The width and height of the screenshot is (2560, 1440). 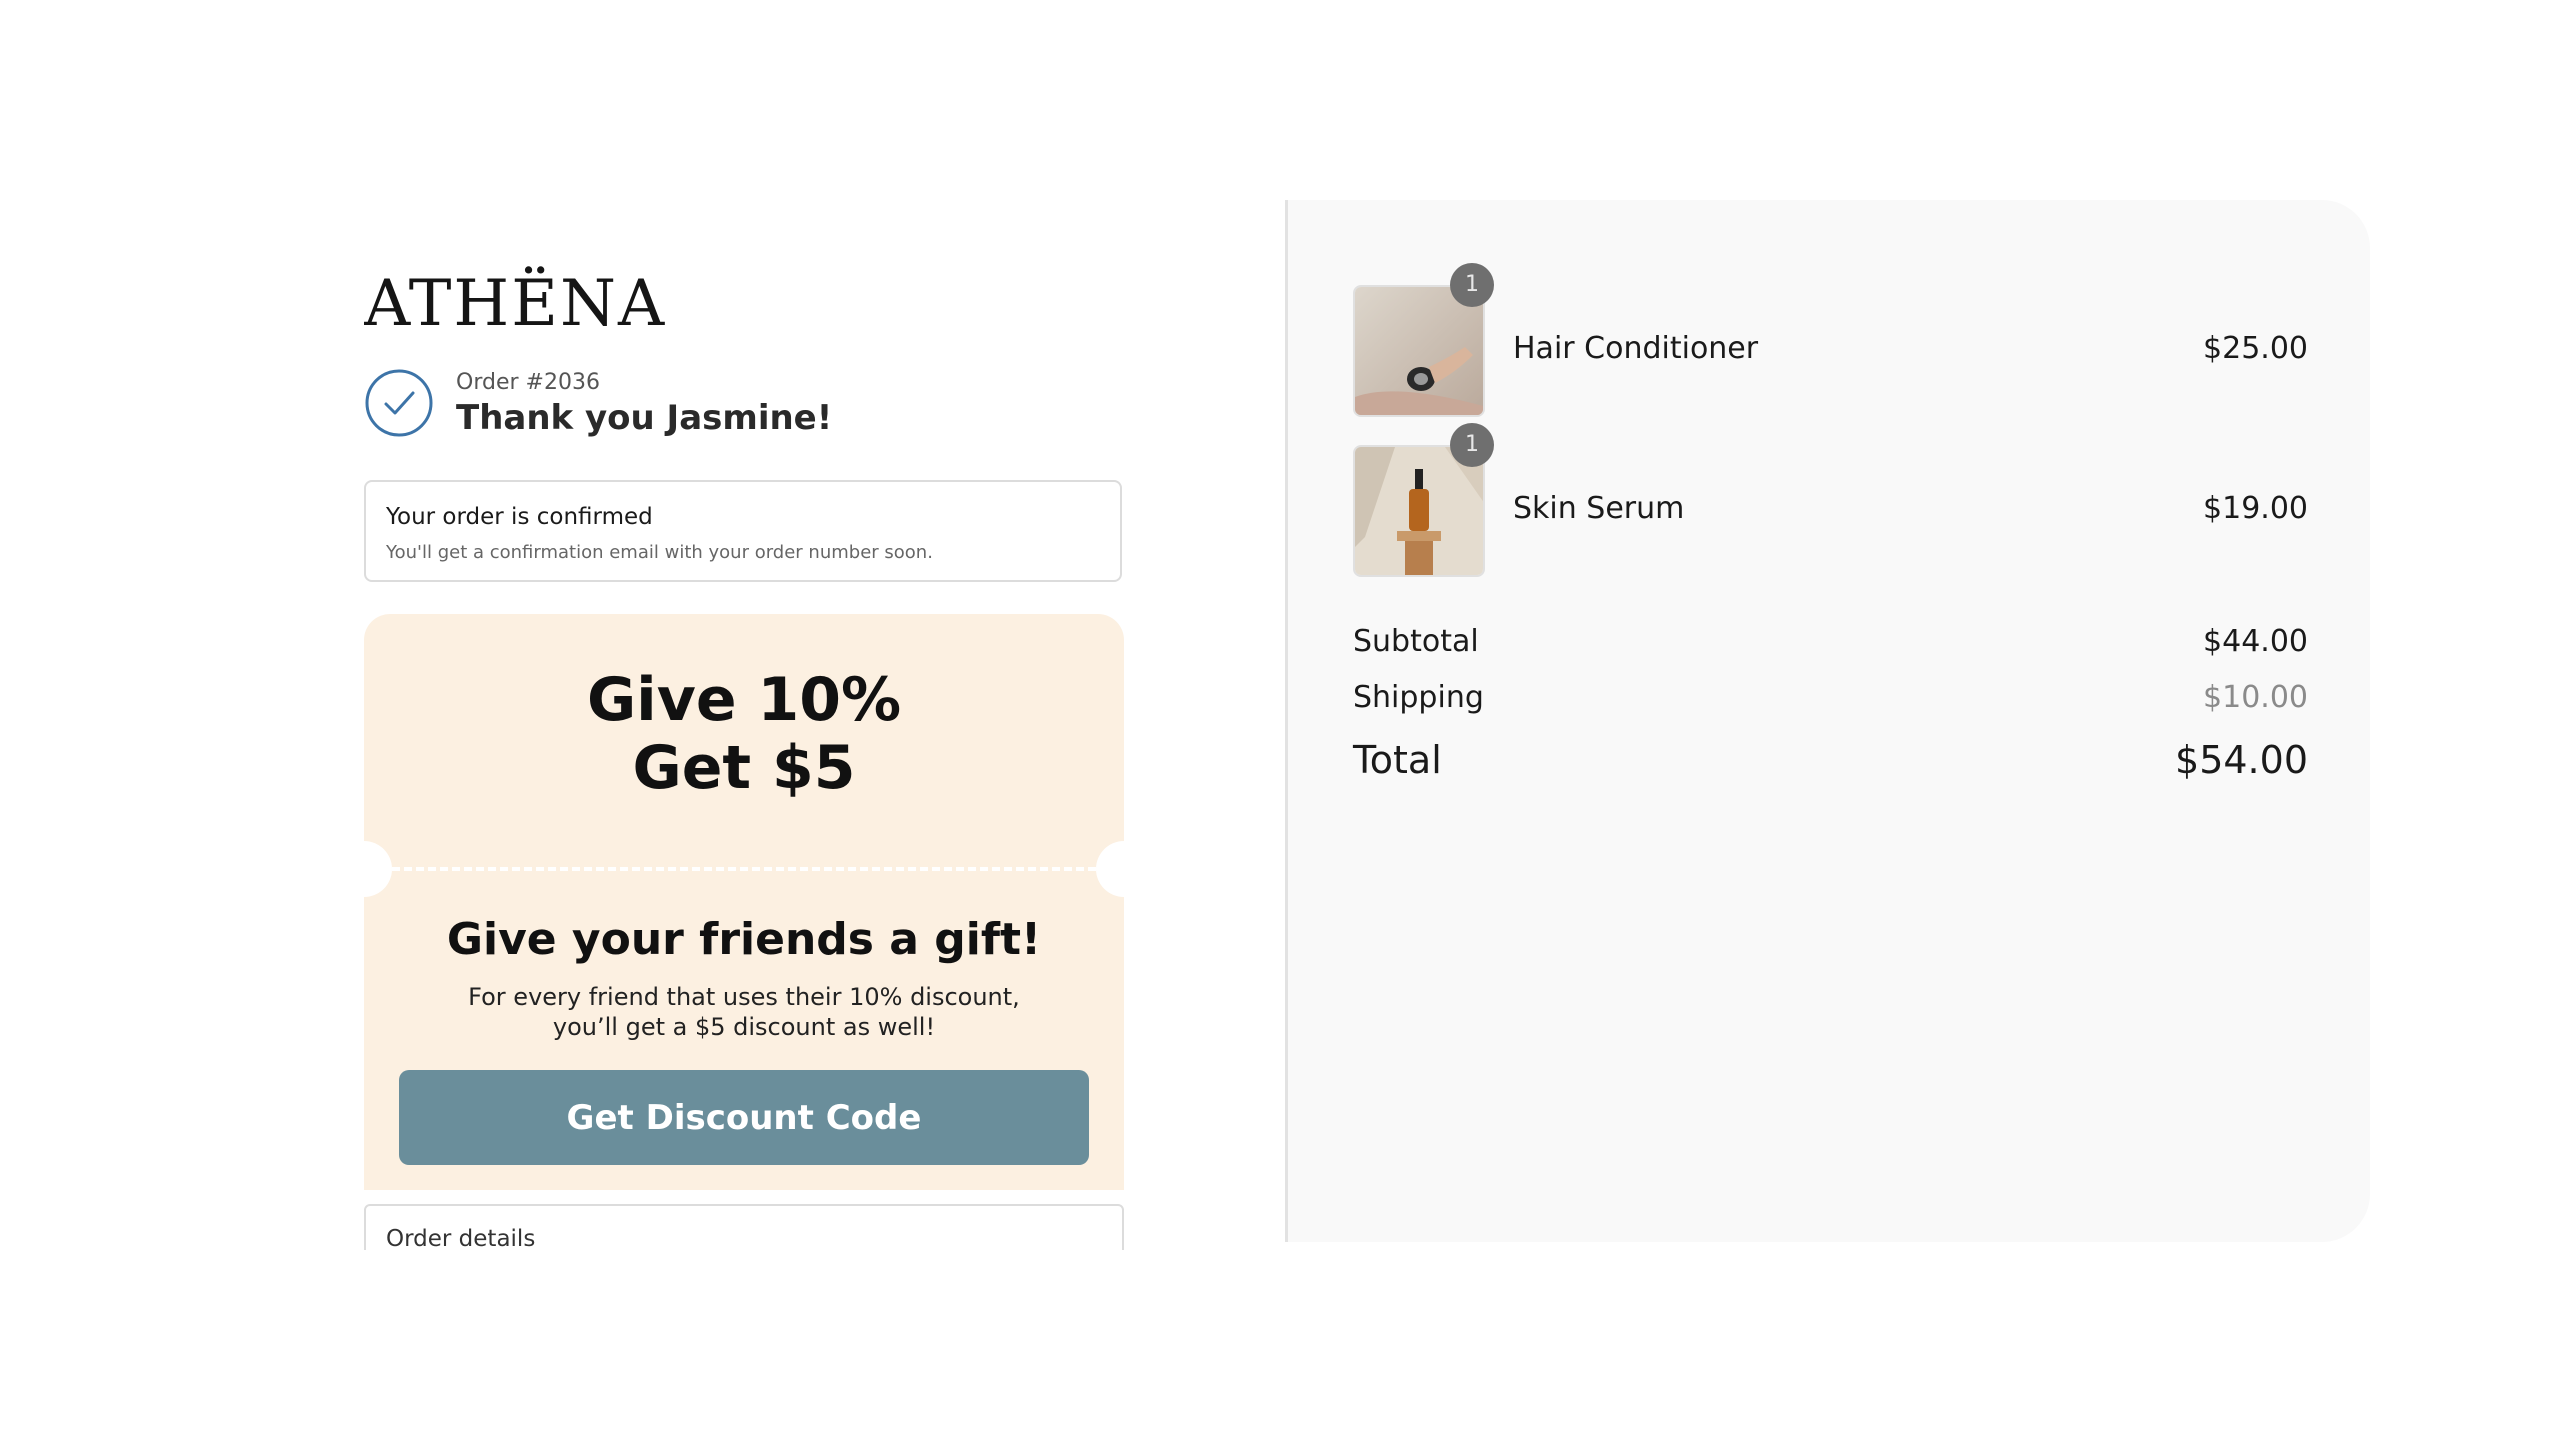 What do you see at coordinates (744, 768) in the screenshot?
I see `promo-headline-get: Get $5` at bounding box center [744, 768].